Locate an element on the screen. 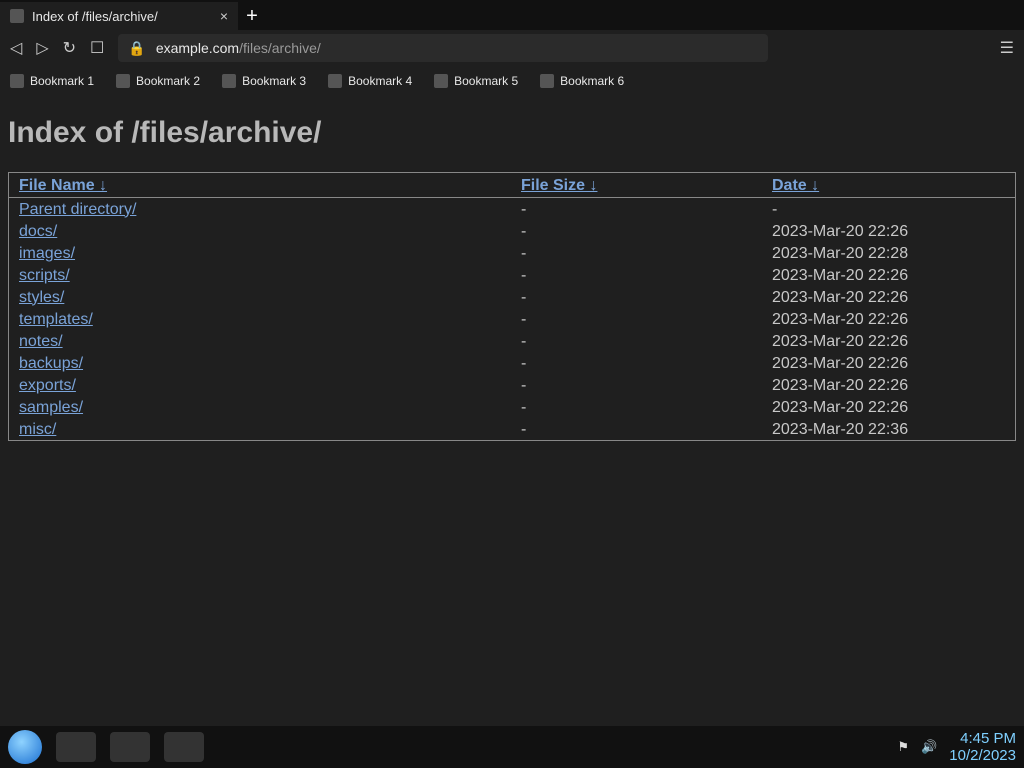 The height and width of the screenshot is (768, 1024). browser-tab: Index of /files/archive/ × is located at coordinates (119, 16).